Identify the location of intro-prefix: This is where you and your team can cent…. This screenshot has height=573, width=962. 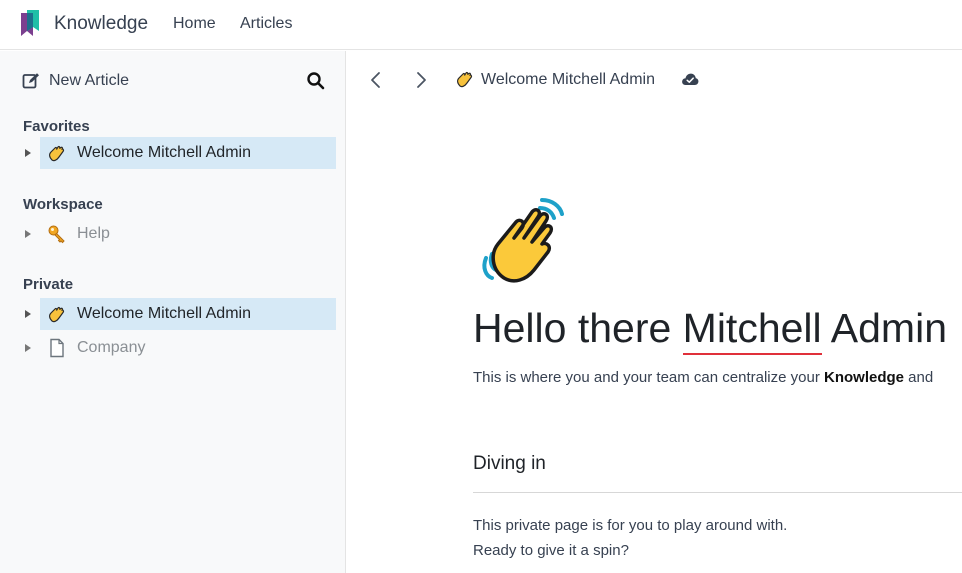
(648, 377).